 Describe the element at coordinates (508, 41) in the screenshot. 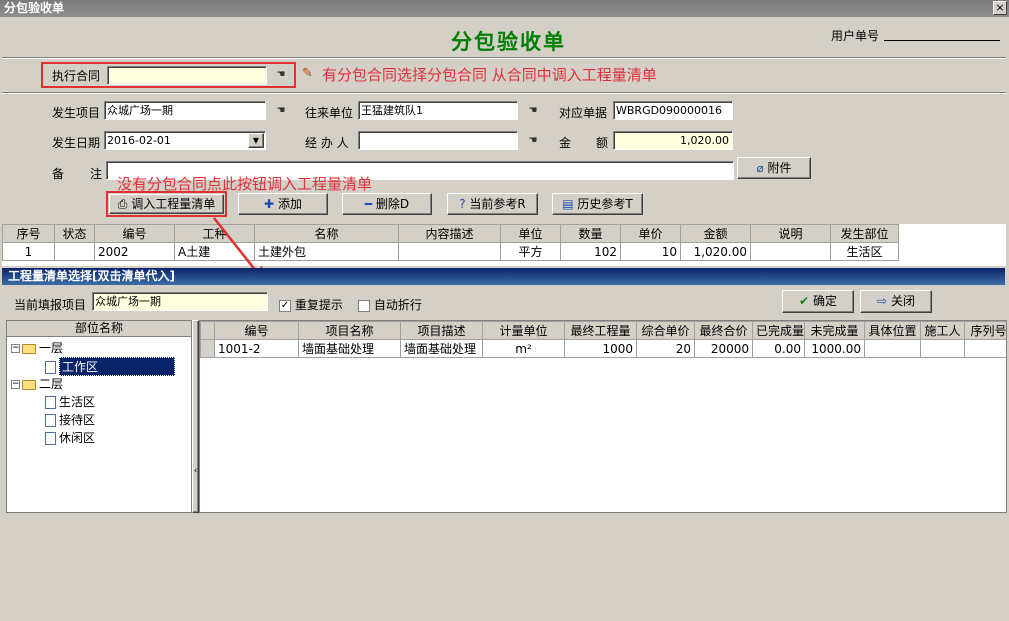

I see `form-heading: 分包验收单` at that location.